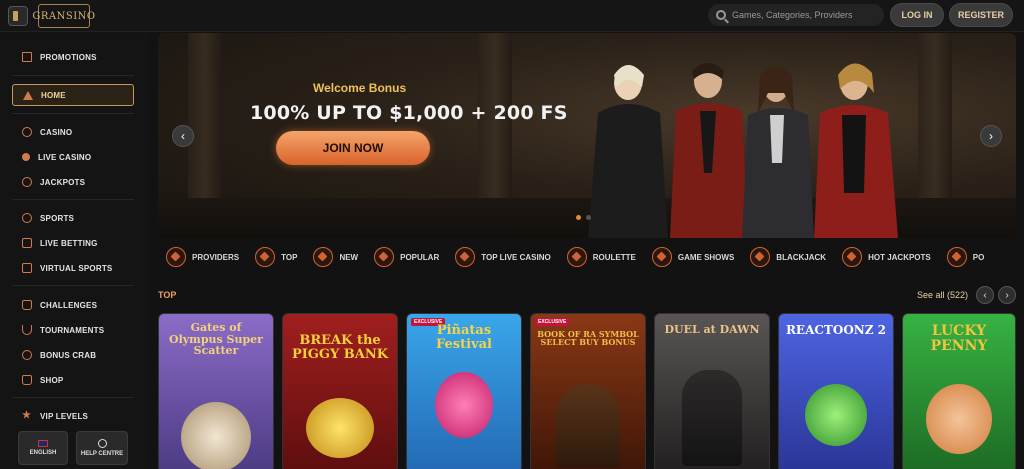 The height and width of the screenshot is (469, 1024). I want to click on sidebar-item-label: LIVE BETTING, so click(69, 243).